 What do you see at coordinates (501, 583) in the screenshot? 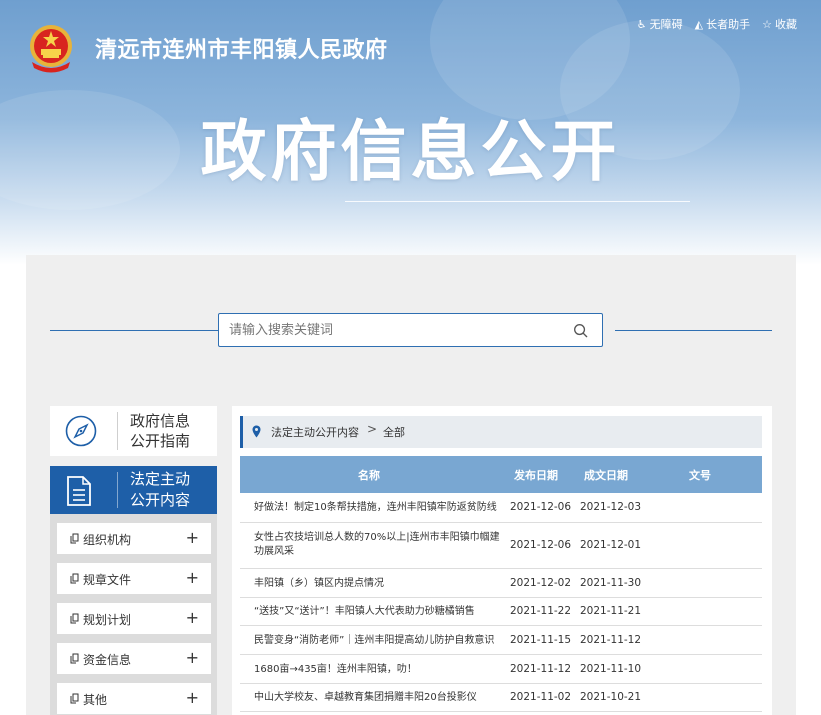
I see `table-row: 丰阳镇（乡）镇区内提点情况 2021-12-02 2021-11-30` at bounding box center [501, 583].